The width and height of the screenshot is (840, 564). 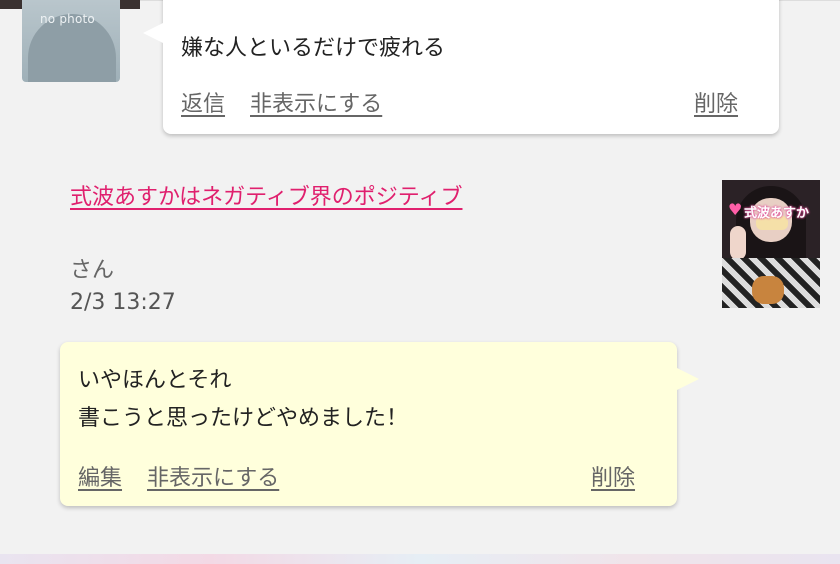 What do you see at coordinates (123, 302) in the screenshot?
I see `post-timestamp: 2/3 13:27` at bounding box center [123, 302].